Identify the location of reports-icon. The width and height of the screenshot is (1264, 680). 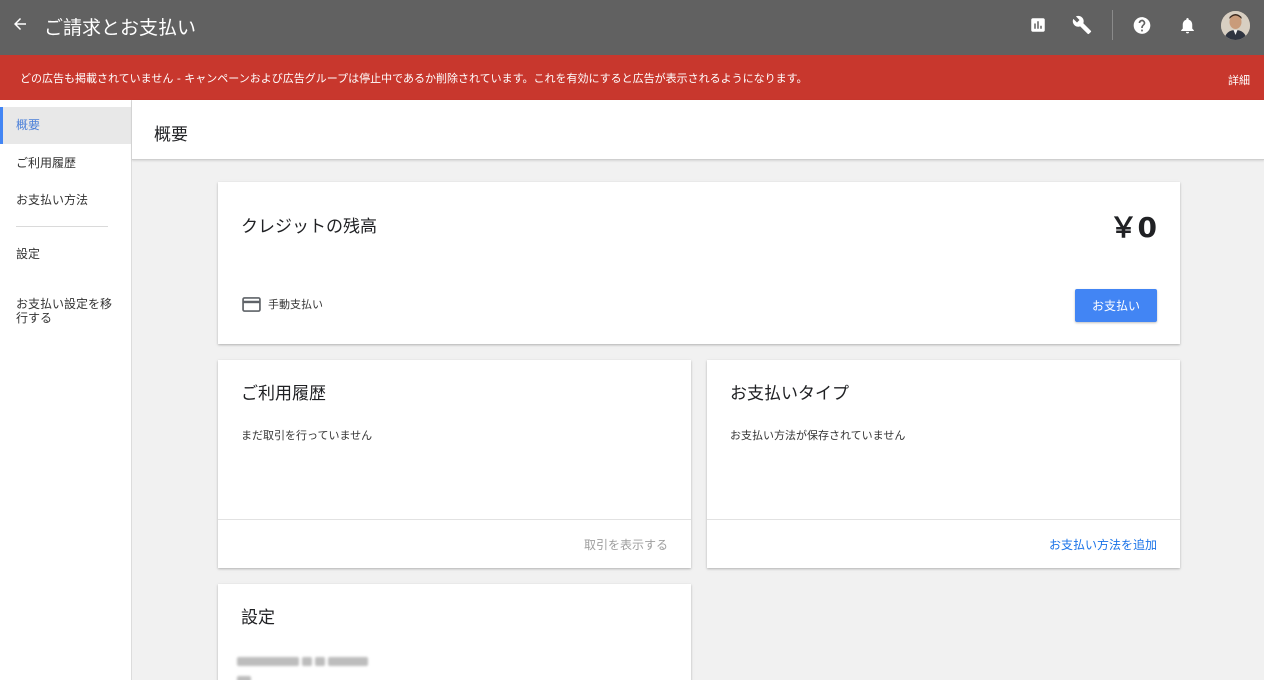
(1038, 25).